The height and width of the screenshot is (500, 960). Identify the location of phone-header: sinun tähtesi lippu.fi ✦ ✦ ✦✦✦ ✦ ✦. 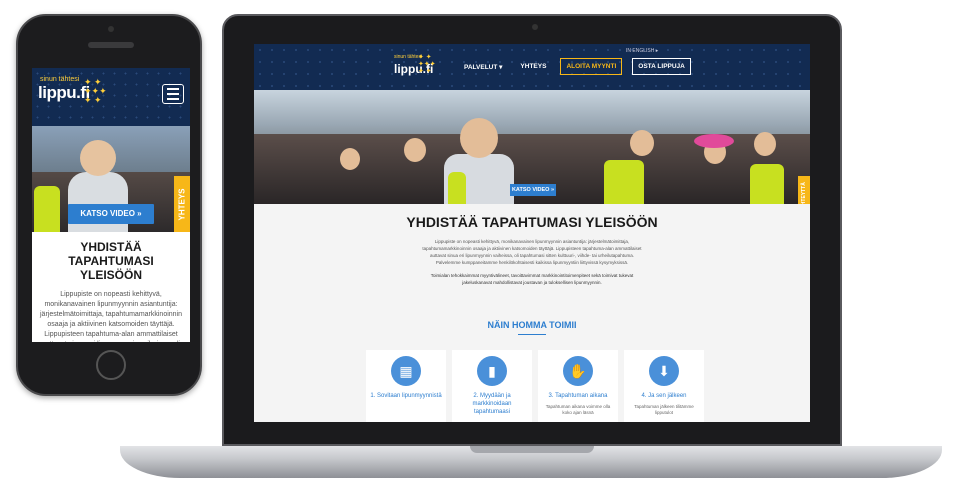
(111, 97).